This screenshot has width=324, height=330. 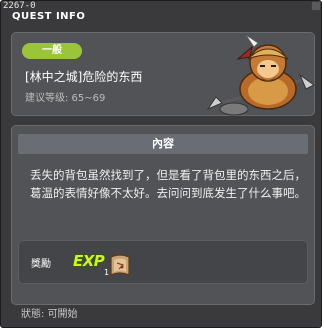 I want to click on reward-label: 獎勵, so click(x=41, y=264).